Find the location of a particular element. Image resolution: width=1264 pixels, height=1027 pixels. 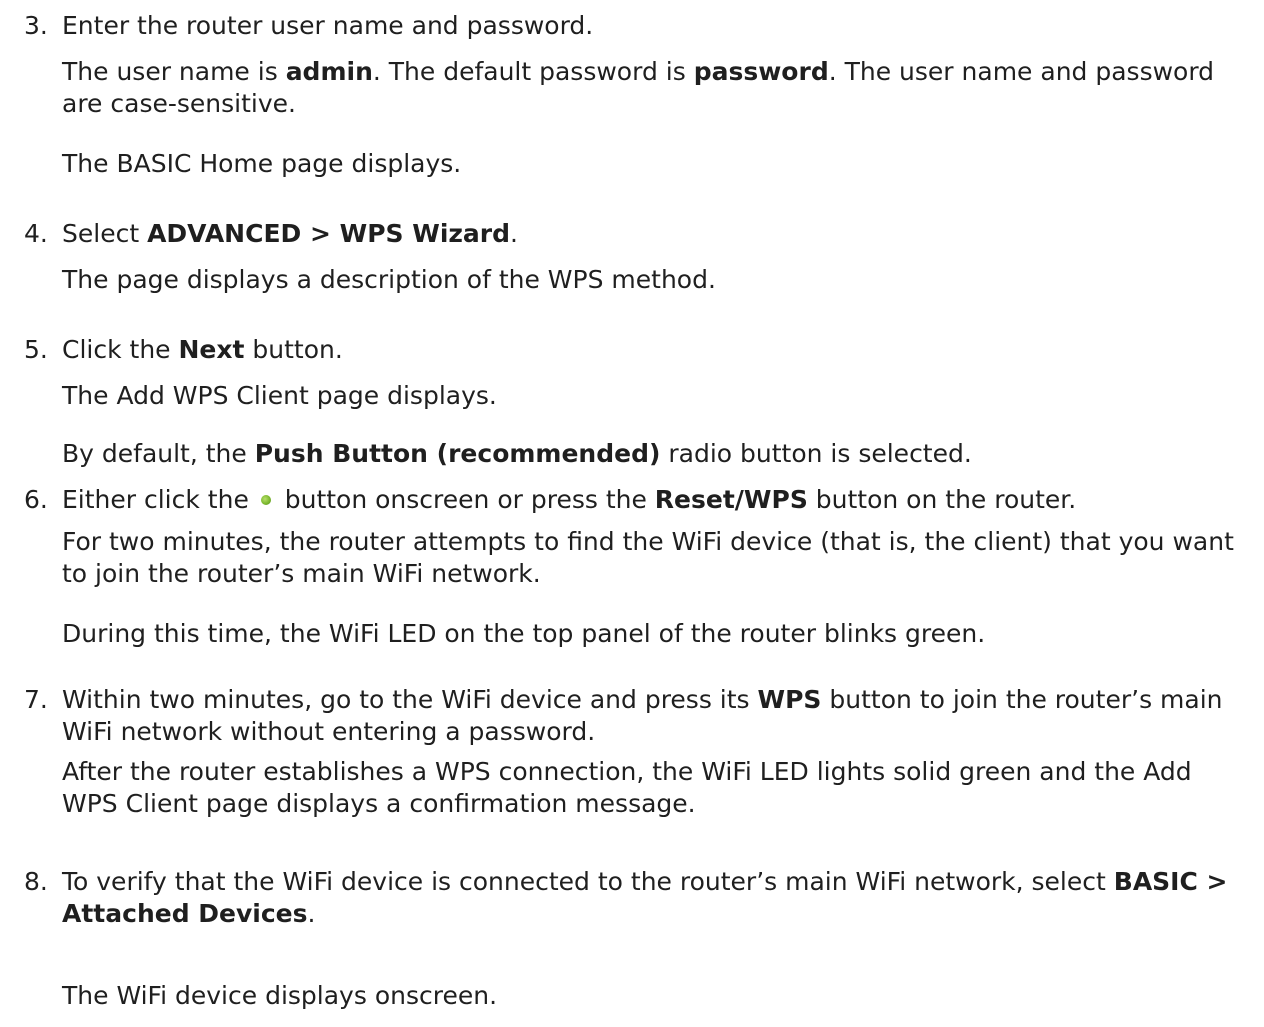

wps-push-button-icon is located at coordinates (265, 499).